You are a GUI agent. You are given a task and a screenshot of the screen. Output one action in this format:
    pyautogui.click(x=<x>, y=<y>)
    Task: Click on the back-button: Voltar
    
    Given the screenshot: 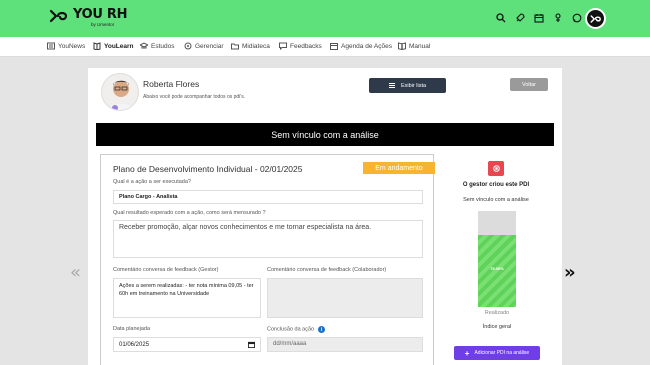 What is the action you would take?
    pyautogui.click(x=529, y=84)
    